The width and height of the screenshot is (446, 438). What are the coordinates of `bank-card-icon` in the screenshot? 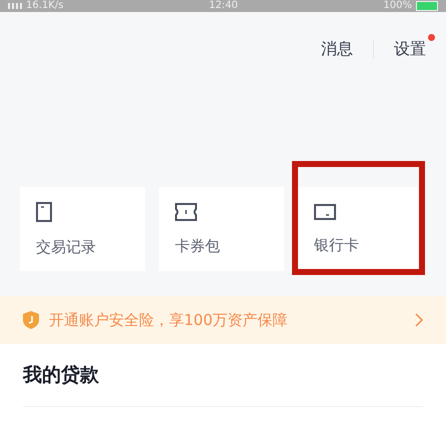 It's located at (325, 212).